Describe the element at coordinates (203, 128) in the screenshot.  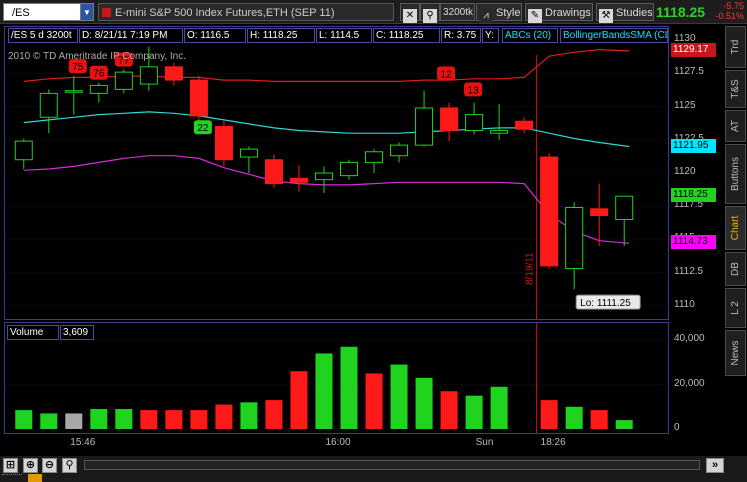
I see `study-marker-label: 22` at that location.